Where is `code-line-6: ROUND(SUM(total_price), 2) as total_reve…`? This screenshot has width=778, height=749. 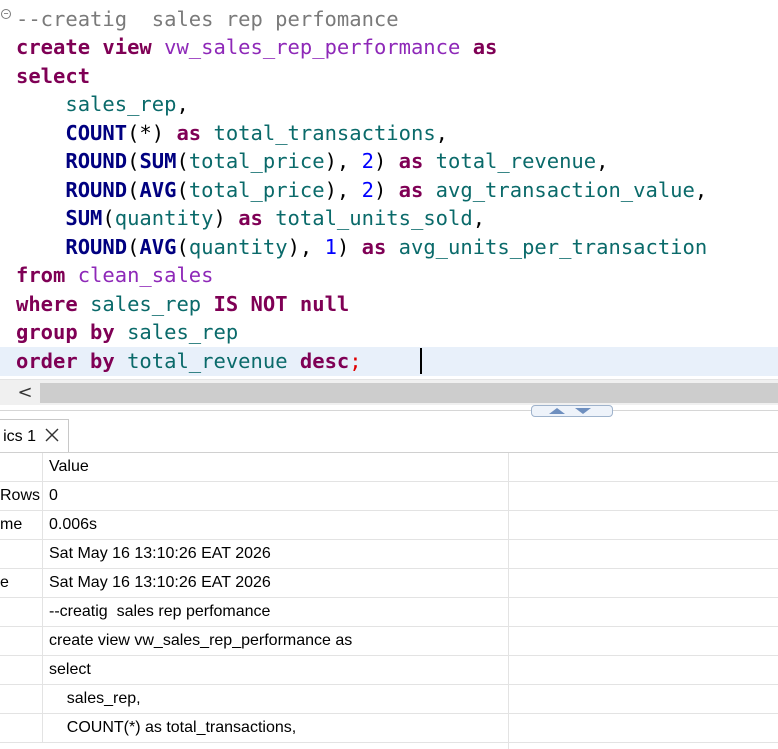 code-line-6: ROUND(SUM(total_price), 2) as total_reve… is located at coordinates (312, 161).